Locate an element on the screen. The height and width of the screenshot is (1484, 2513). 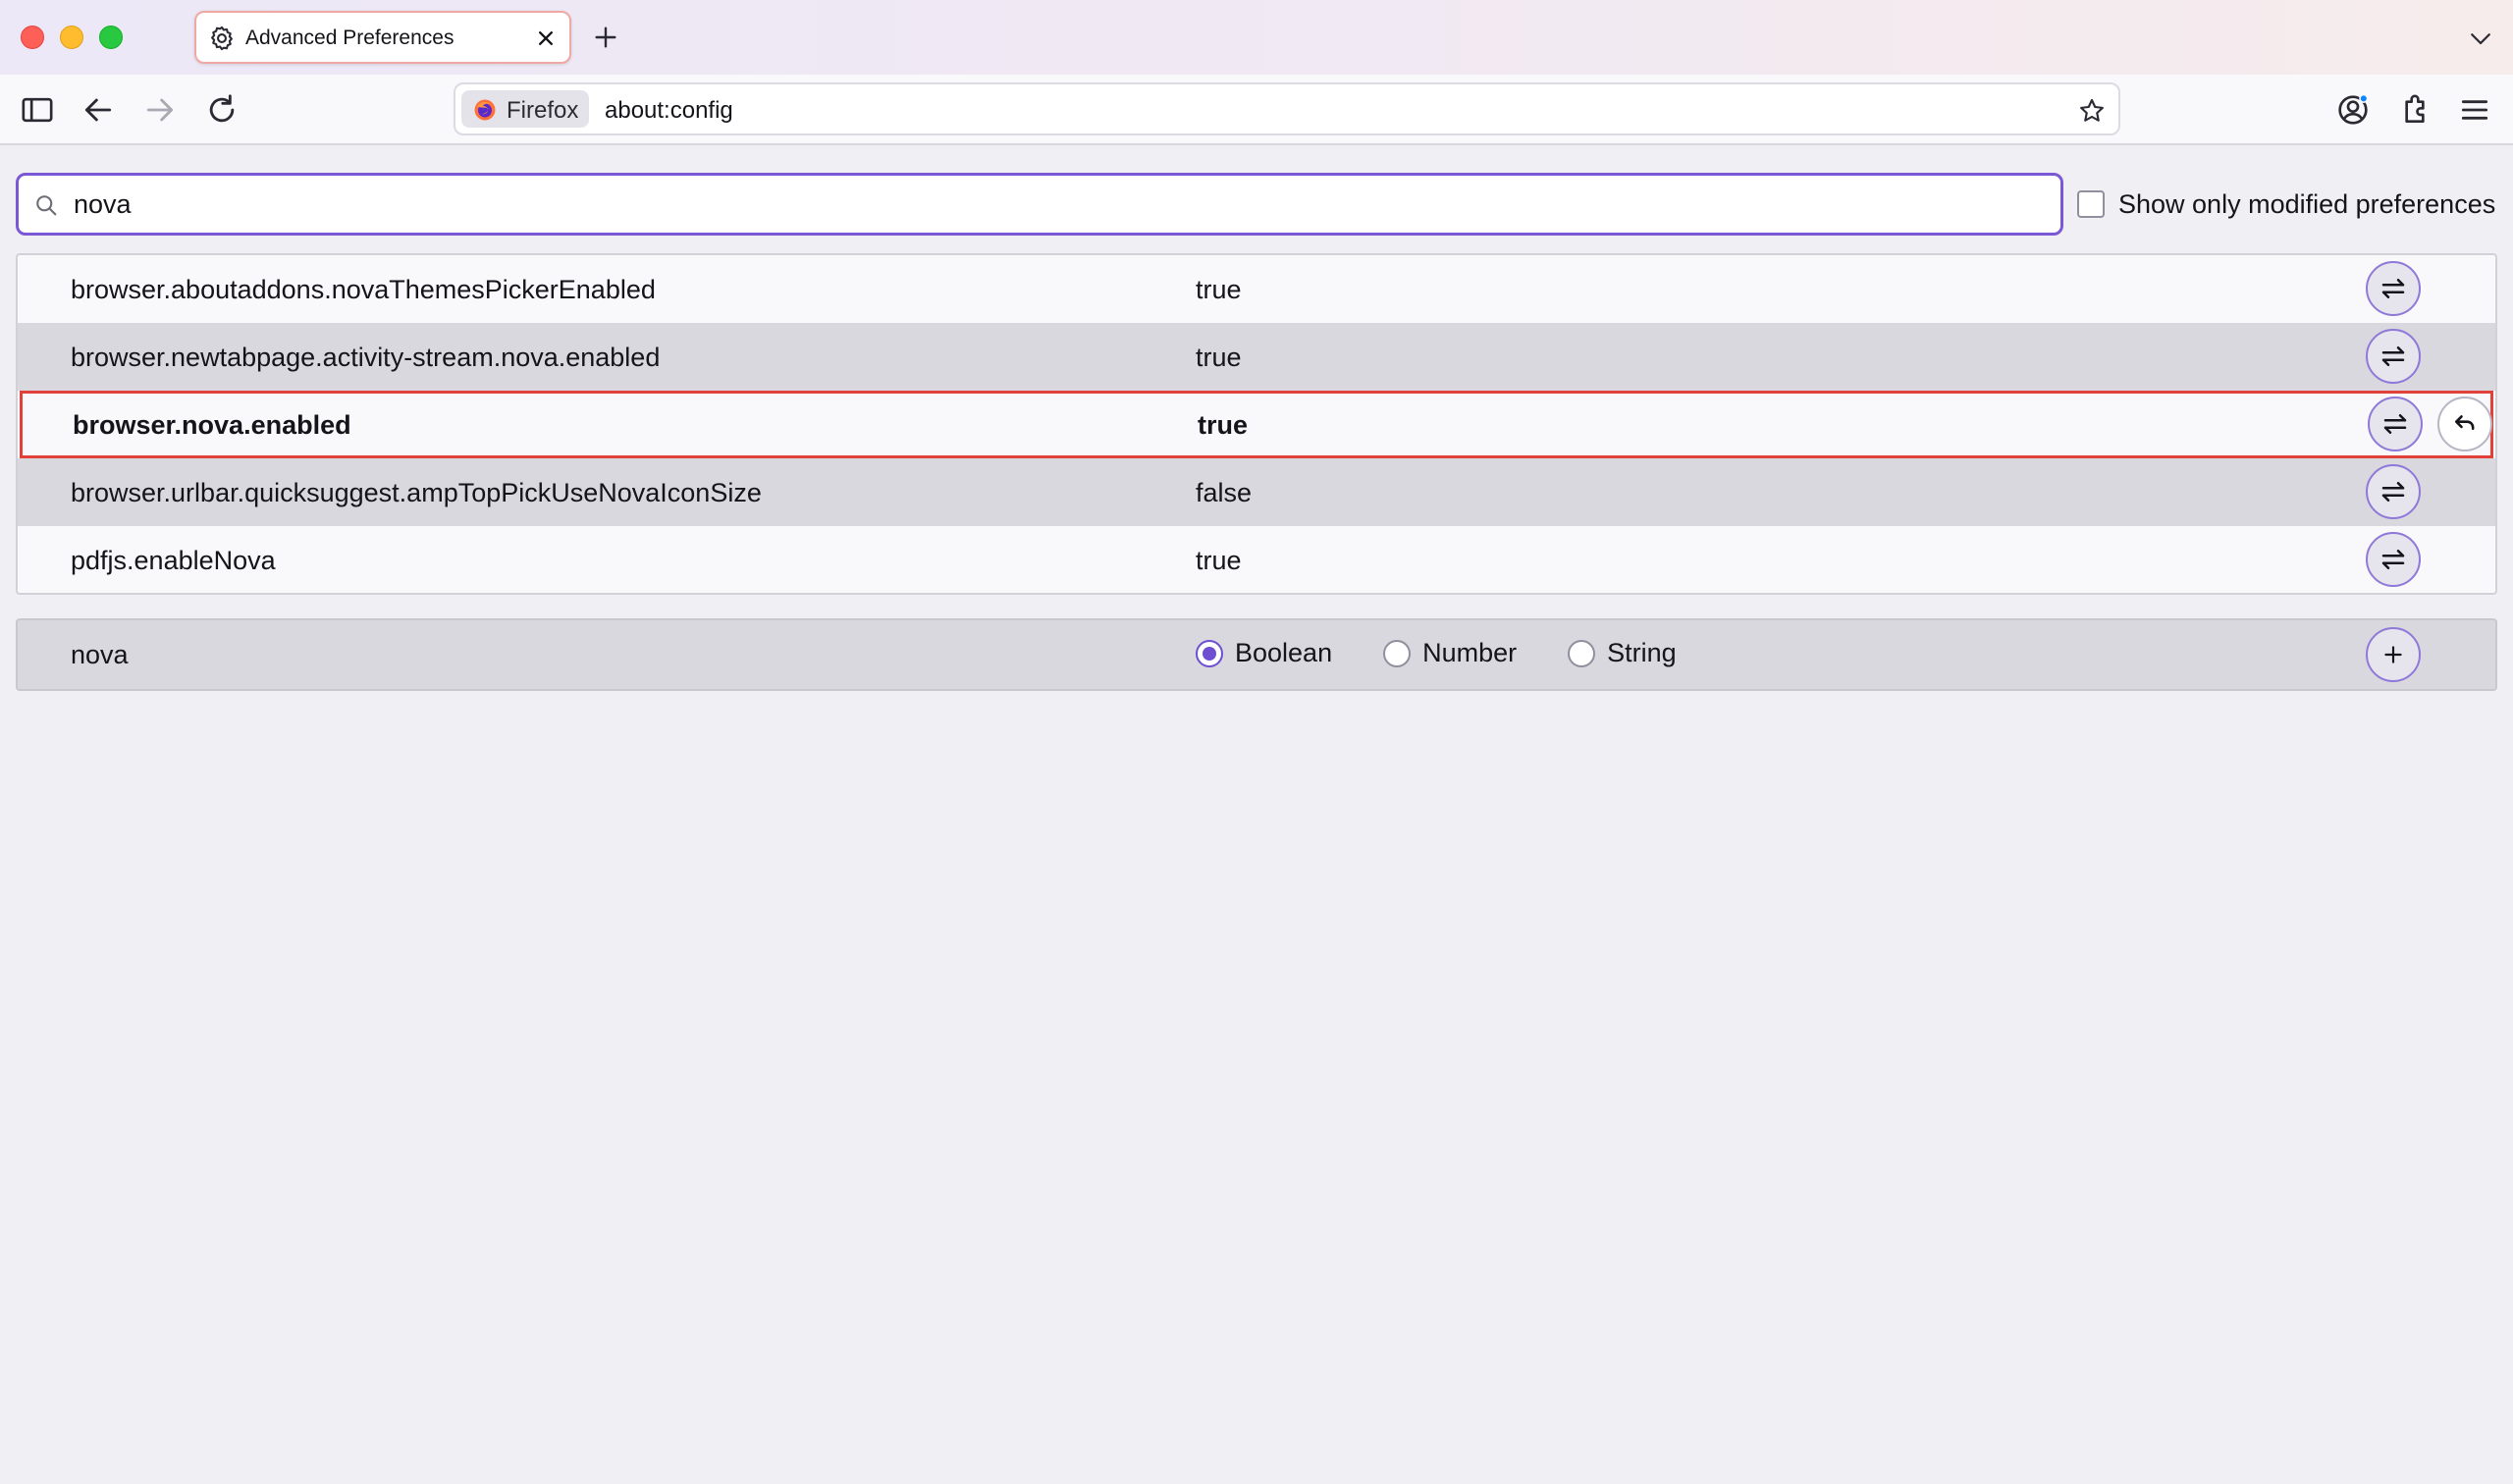
pref-row: browser.nova.enabled true is located at coordinates (1256, 424).